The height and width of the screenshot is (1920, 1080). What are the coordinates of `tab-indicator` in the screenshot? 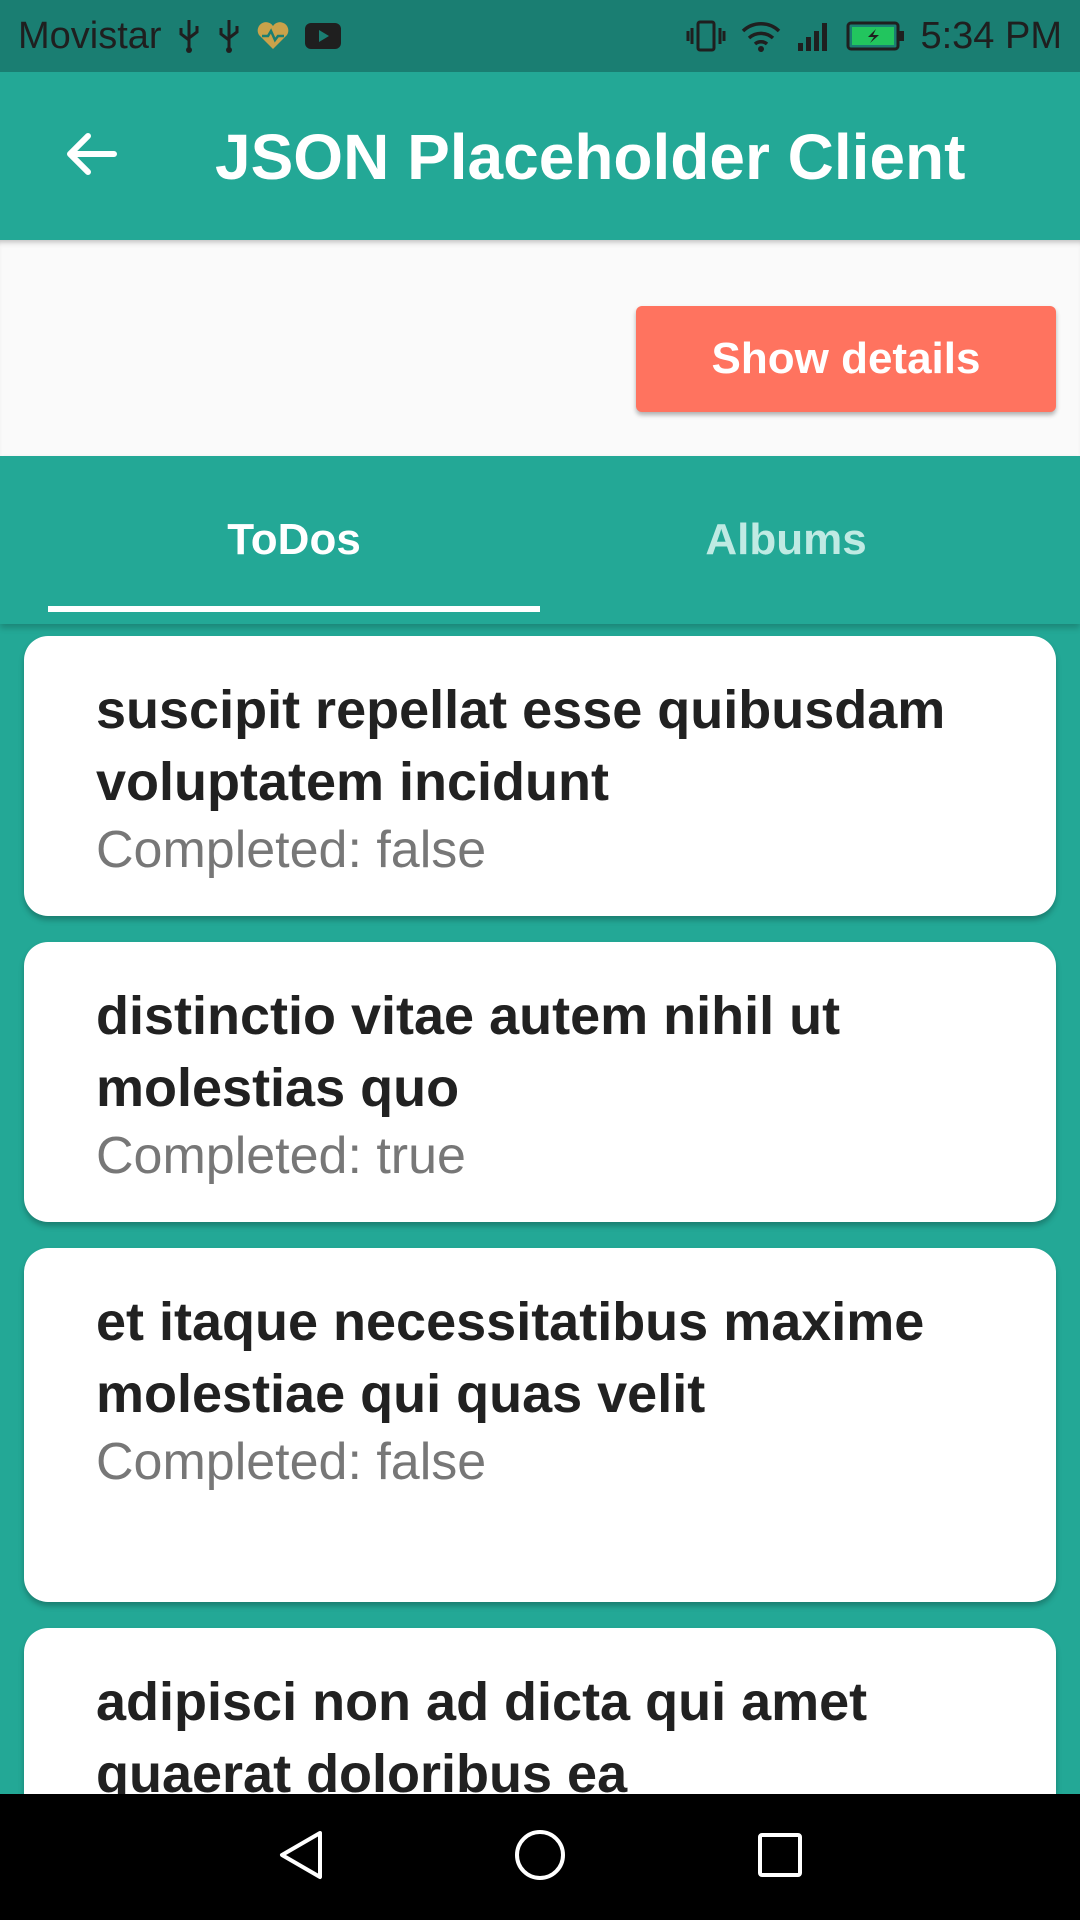 It's located at (294, 609).